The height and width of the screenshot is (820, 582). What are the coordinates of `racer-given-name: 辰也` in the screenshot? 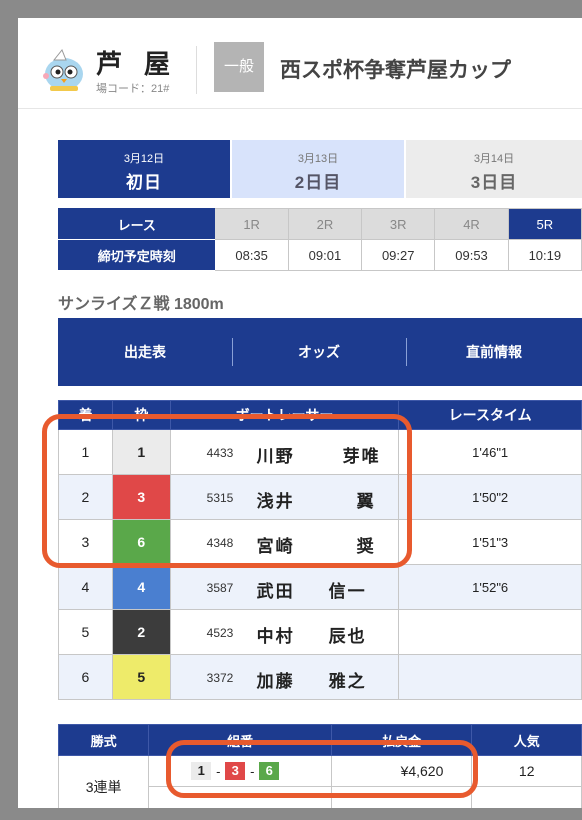 It's located at (347, 636).